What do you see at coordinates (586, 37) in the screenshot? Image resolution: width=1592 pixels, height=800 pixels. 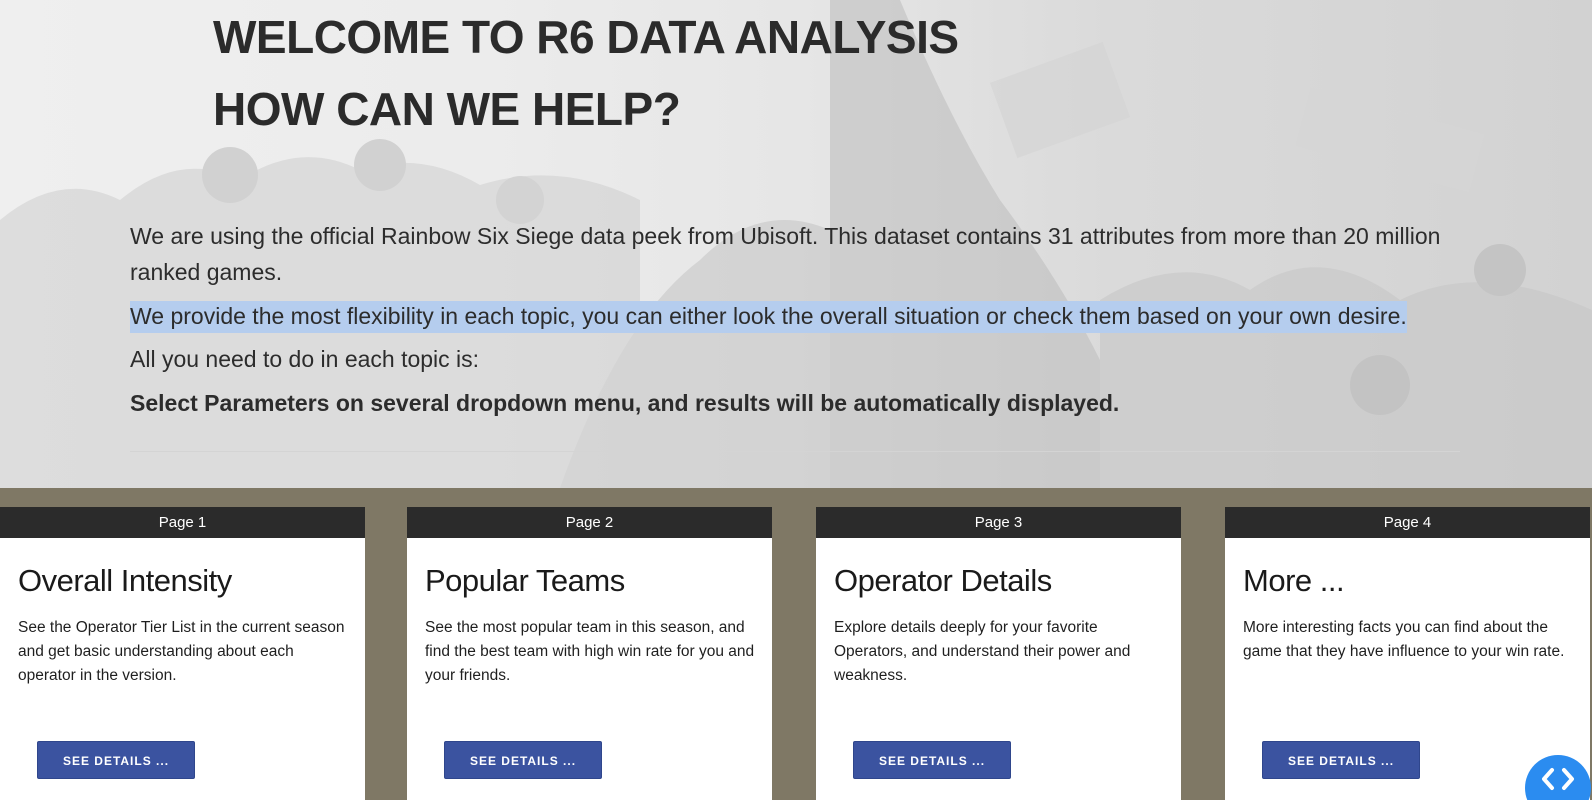 I see `hero-title: WELCOME TO R6 DATA ANALYSIS` at bounding box center [586, 37].